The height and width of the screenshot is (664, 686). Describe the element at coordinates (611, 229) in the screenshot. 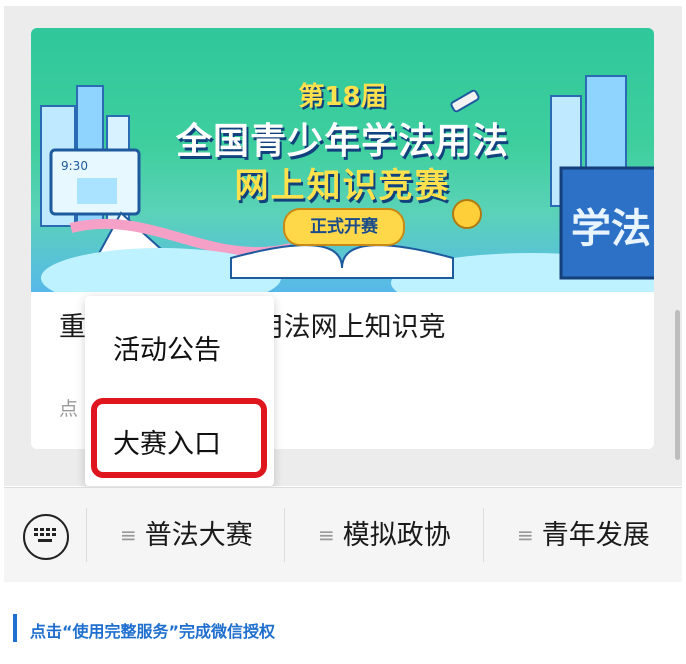

I see `banner-side-word: 学法` at that location.